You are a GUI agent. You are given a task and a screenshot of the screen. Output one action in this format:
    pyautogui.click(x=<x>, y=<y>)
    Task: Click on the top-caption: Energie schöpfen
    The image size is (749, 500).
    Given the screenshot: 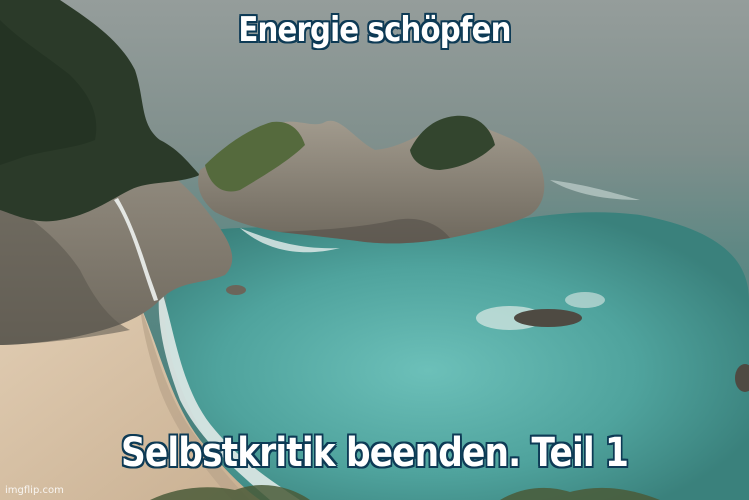 What is the action you would take?
    pyautogui.click(x=374, y=30)
    